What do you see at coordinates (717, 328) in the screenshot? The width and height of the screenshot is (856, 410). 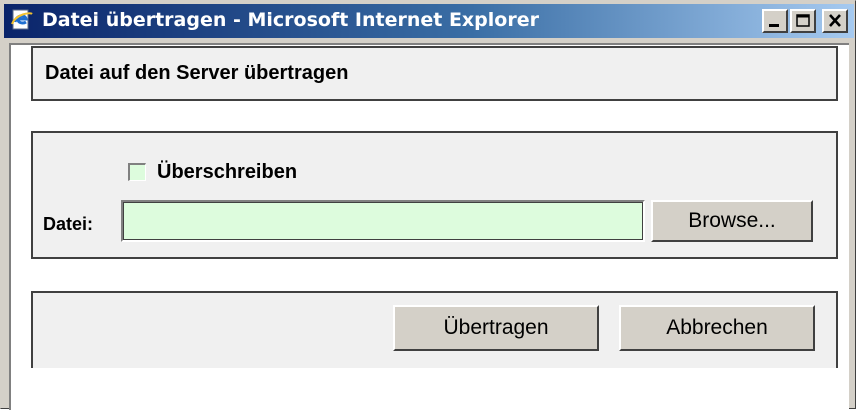 I see `cancel-button: Abbrechen` at bounding box center [717, 328].